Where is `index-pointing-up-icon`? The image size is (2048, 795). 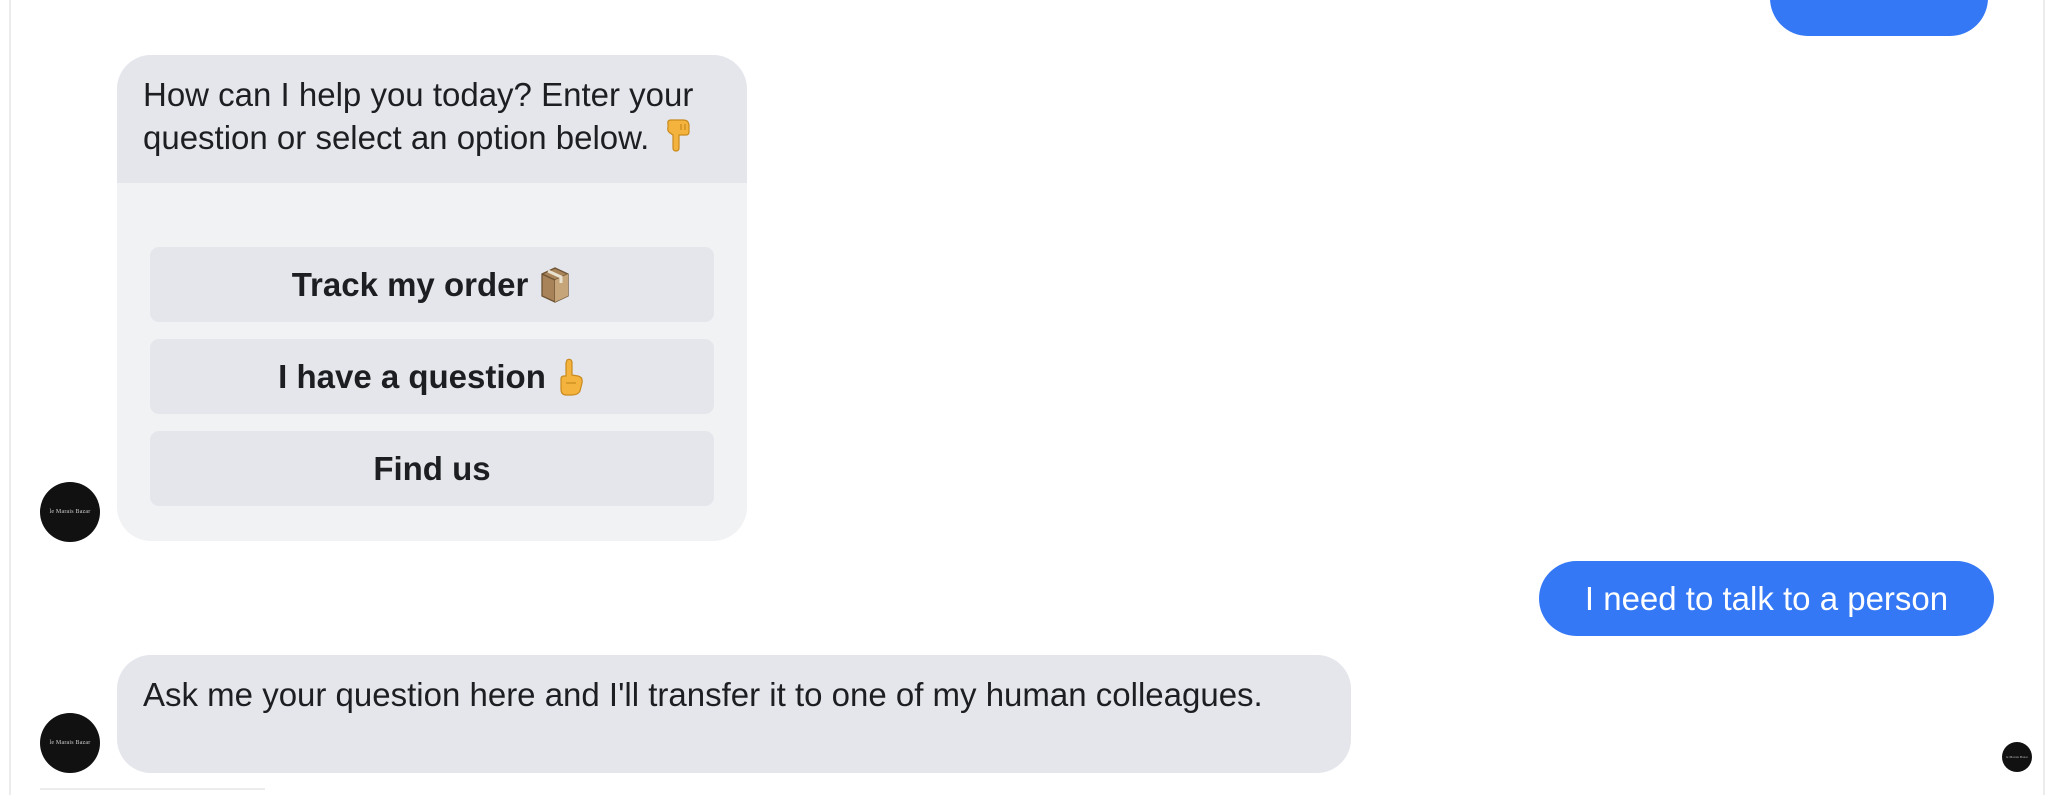
index-pointing-up-icon is located at coordinates (571, 377).